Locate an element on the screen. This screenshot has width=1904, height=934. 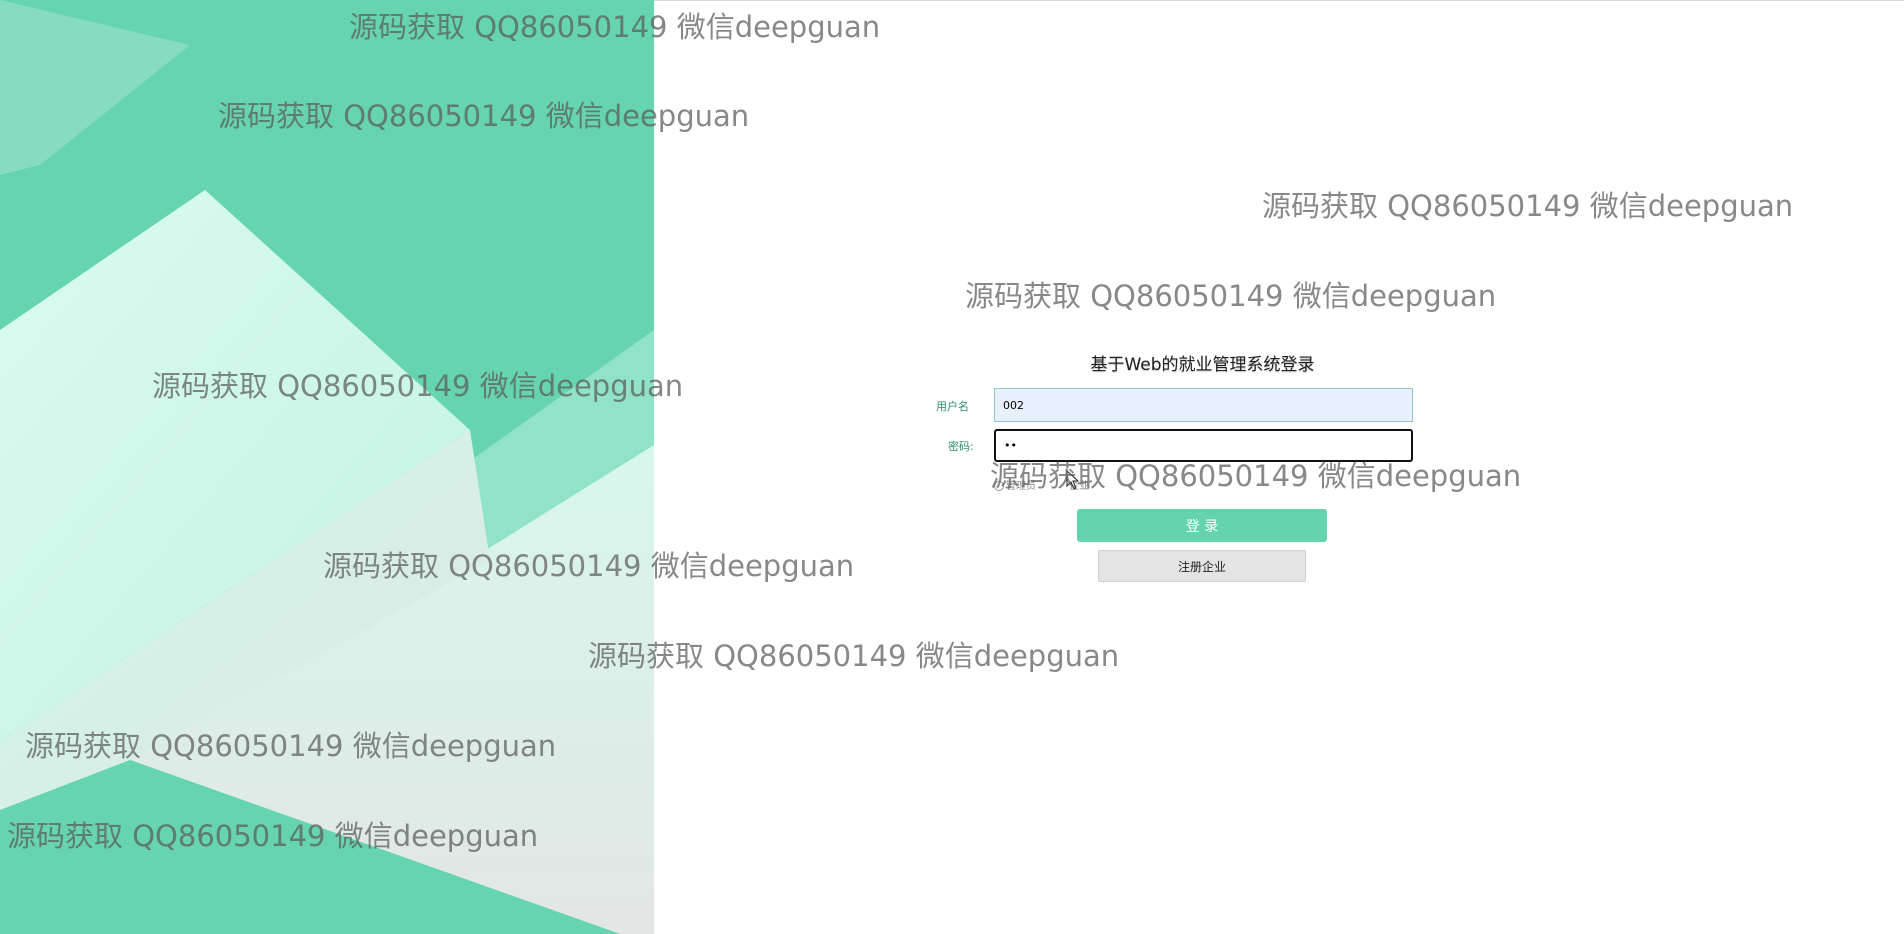
username-input is located at coordinates (1203, 405).